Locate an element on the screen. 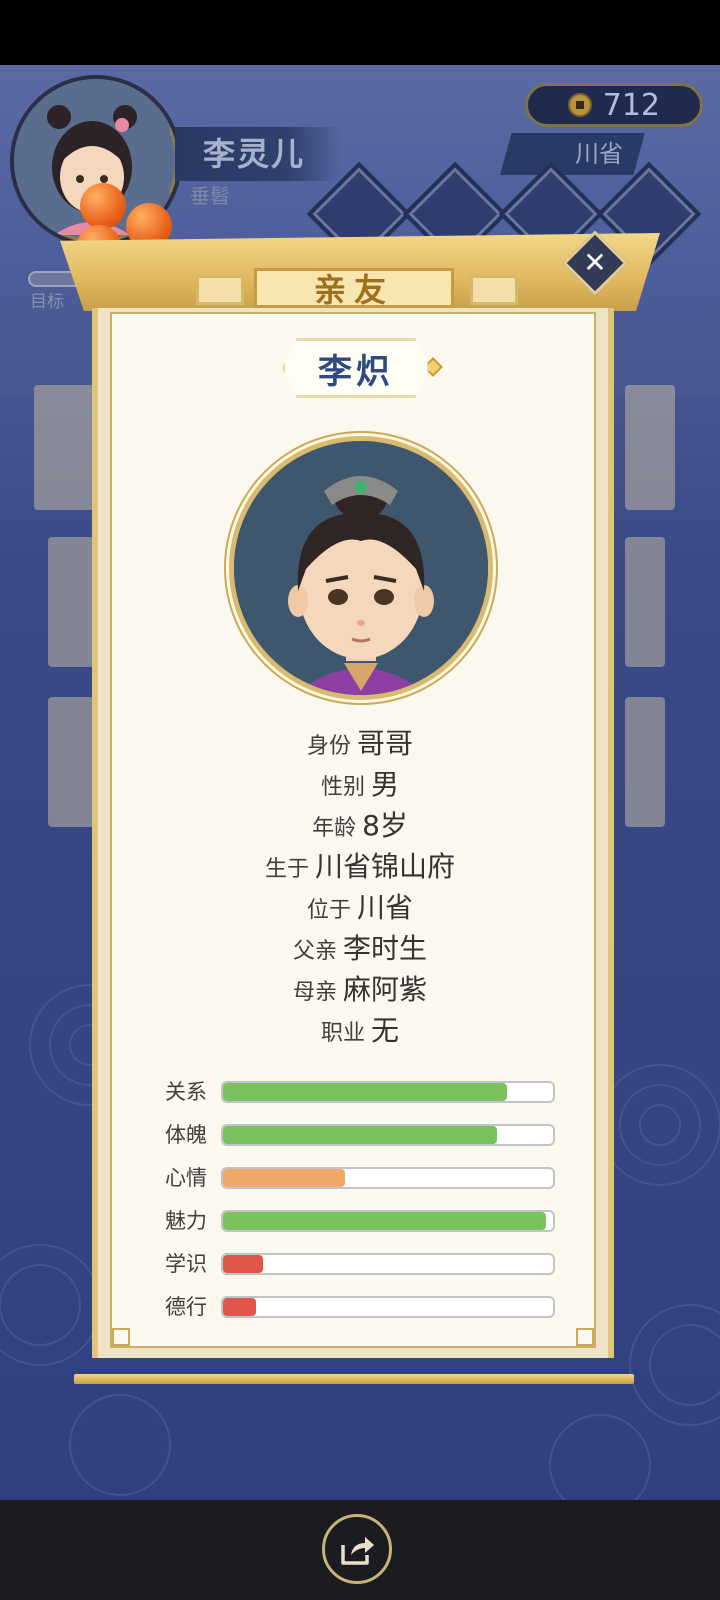  stat-label: 魅力 is located at coordinates (186, 1221).